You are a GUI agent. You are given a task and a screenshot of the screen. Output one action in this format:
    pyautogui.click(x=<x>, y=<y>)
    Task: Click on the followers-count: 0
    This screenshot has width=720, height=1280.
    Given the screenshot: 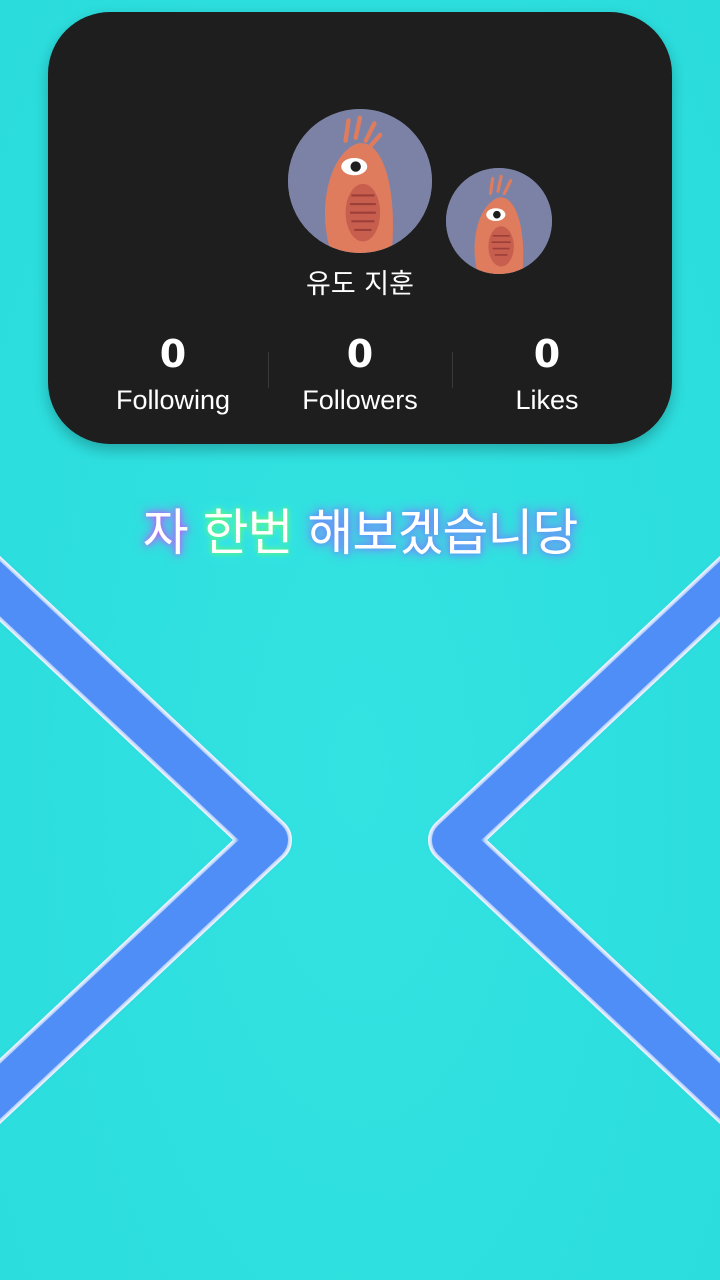 What is the action you would take?
    pyautogui.click(x=360, y=354)
    